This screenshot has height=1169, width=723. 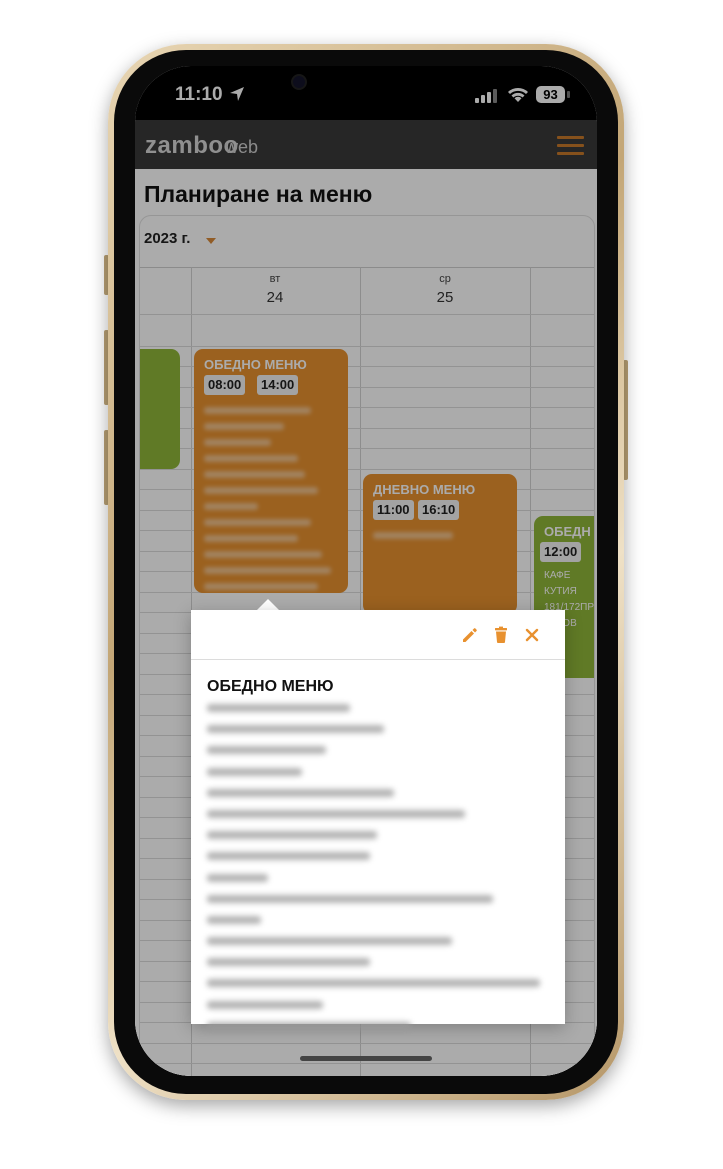 What do you see at coordinates (470, 635) in the screenshot?
I see `edit-icon` at bounding box center [470, 635].